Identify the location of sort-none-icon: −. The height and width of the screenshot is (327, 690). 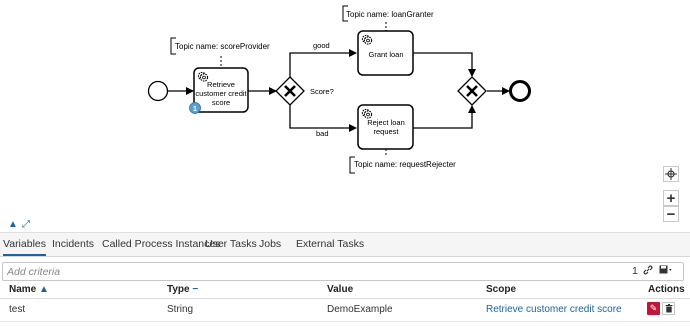
(195, 289).